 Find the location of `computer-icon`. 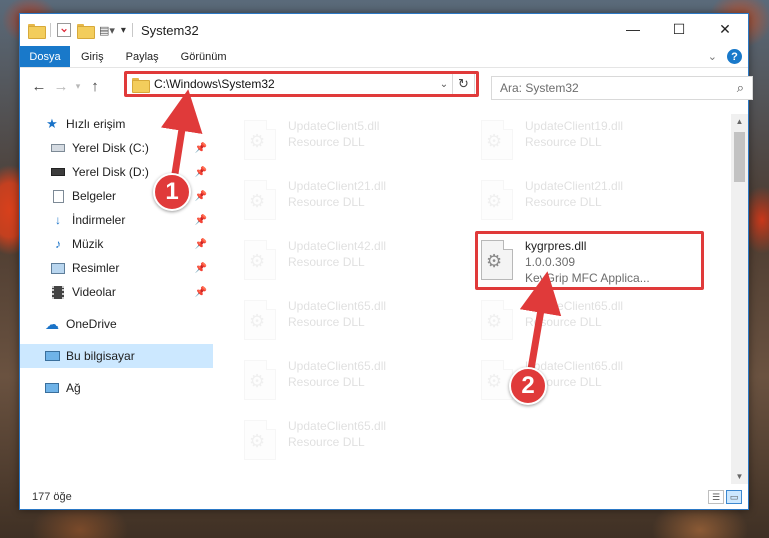

computer-icon is located at coordinates (52, 356).